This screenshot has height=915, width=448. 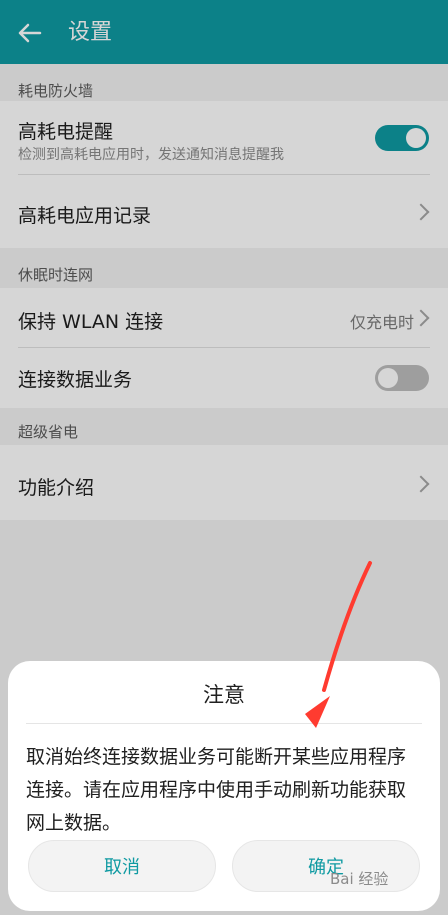 What do you see at coordinates (326, 866) in the screenshot?
I see `confirm-button: 确定` at bounding box center [326, 866].